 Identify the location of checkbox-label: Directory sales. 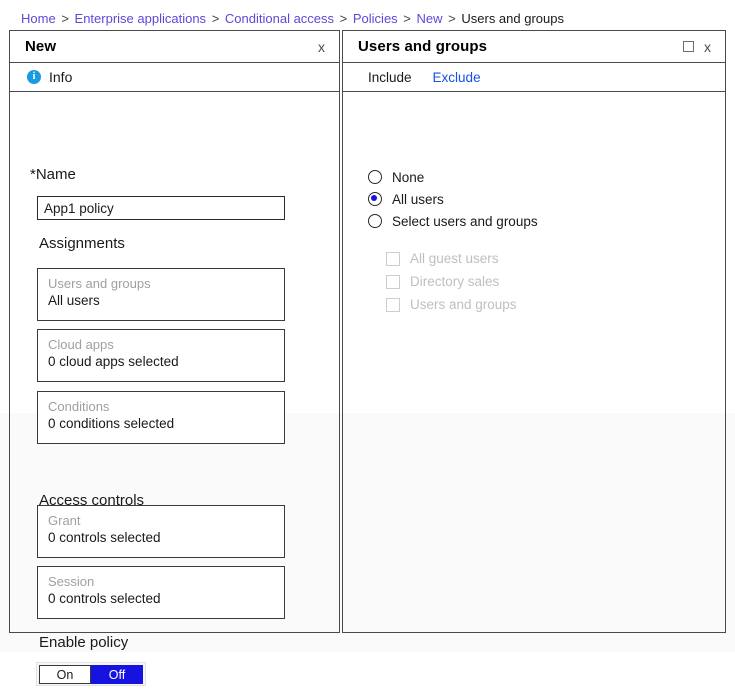
(455, 281).